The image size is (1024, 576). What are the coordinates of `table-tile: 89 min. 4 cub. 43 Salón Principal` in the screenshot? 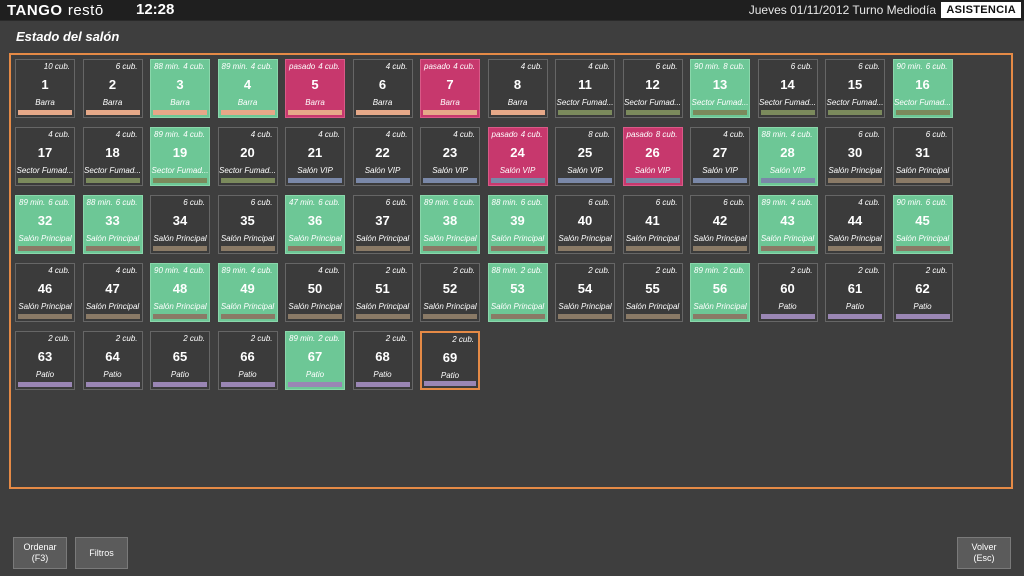 It's located at (787, 224).